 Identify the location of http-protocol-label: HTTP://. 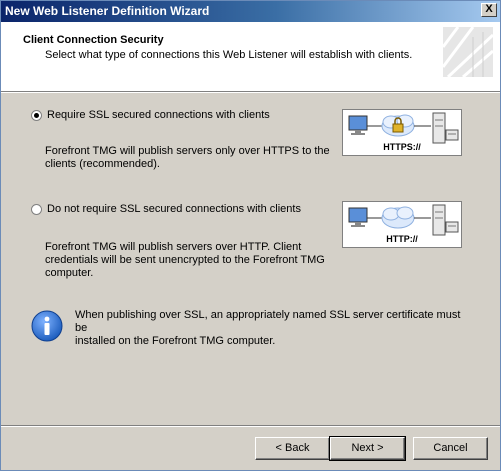
(402, 239).